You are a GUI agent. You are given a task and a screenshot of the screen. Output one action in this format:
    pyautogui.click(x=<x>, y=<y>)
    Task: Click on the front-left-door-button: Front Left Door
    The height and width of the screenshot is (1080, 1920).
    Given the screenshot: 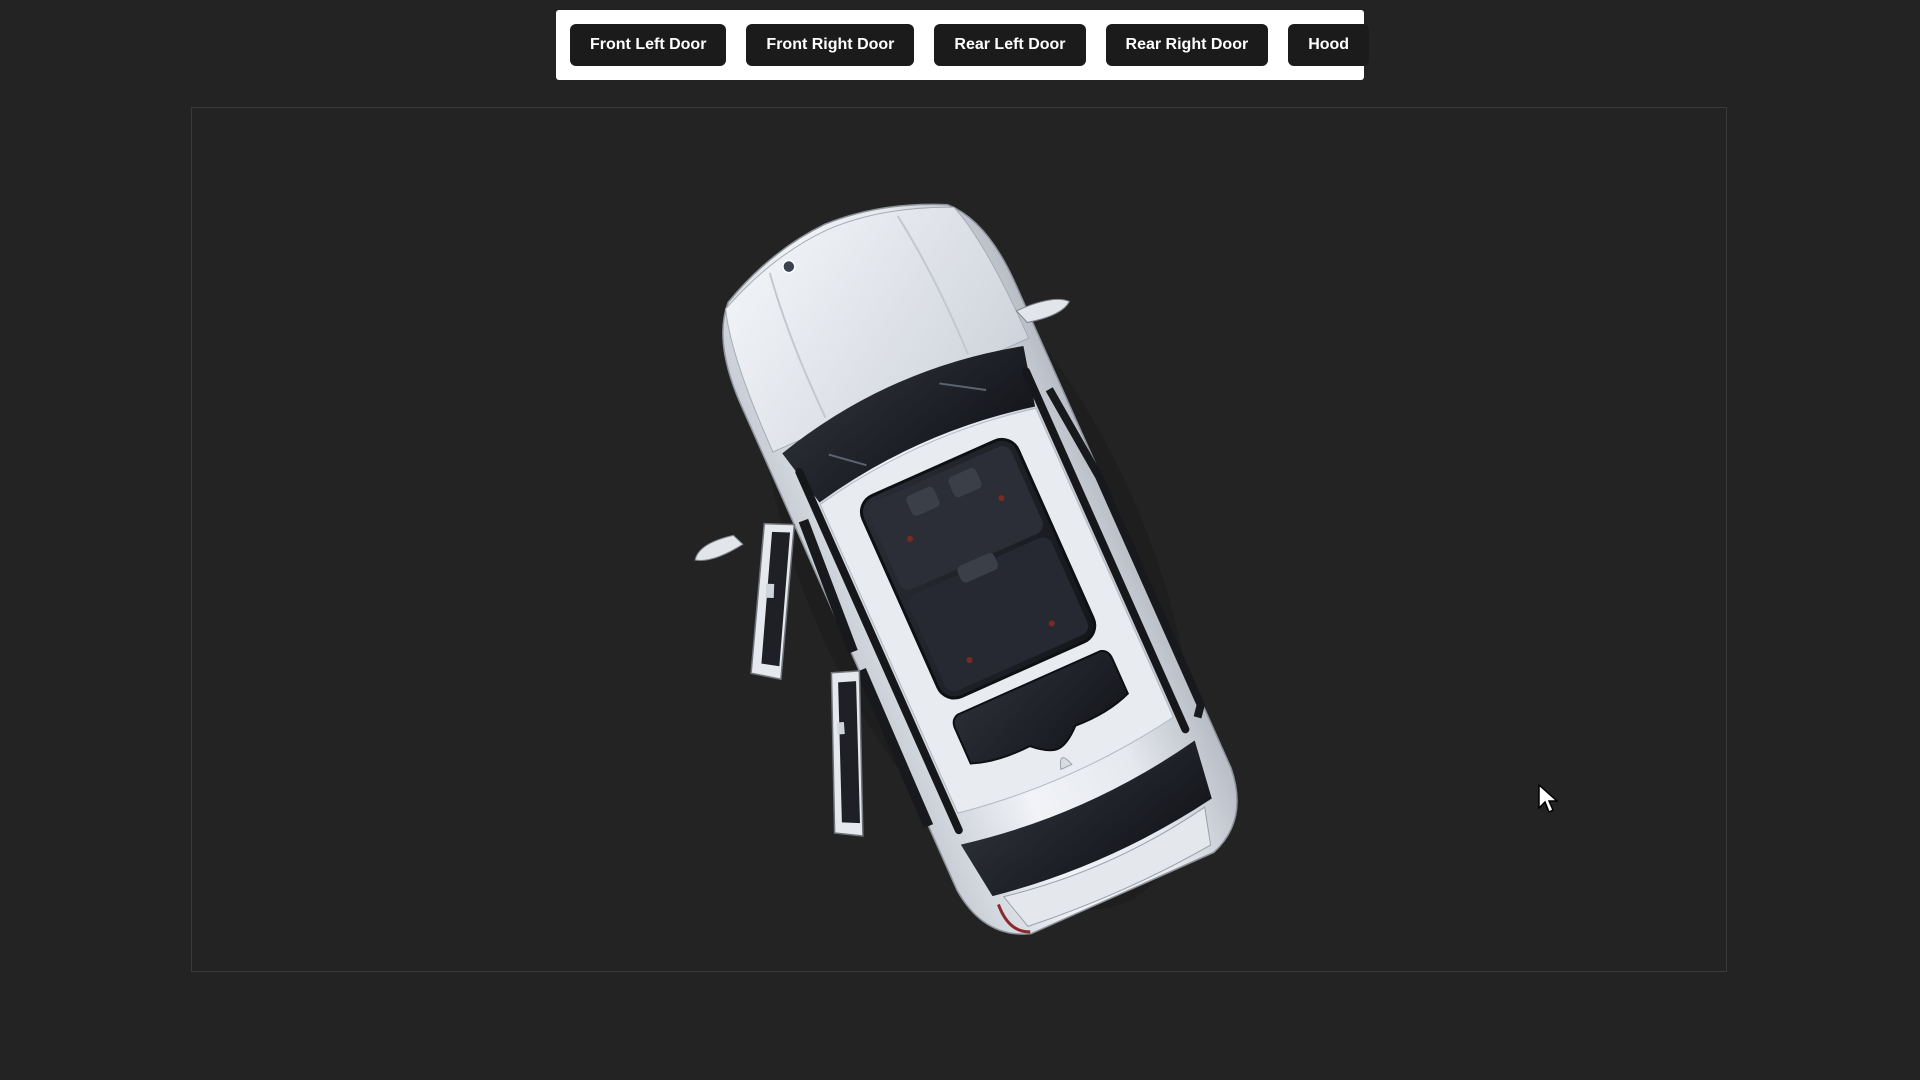 What is the action you would take?
    pyautogui.click(x=648, y=45)
    